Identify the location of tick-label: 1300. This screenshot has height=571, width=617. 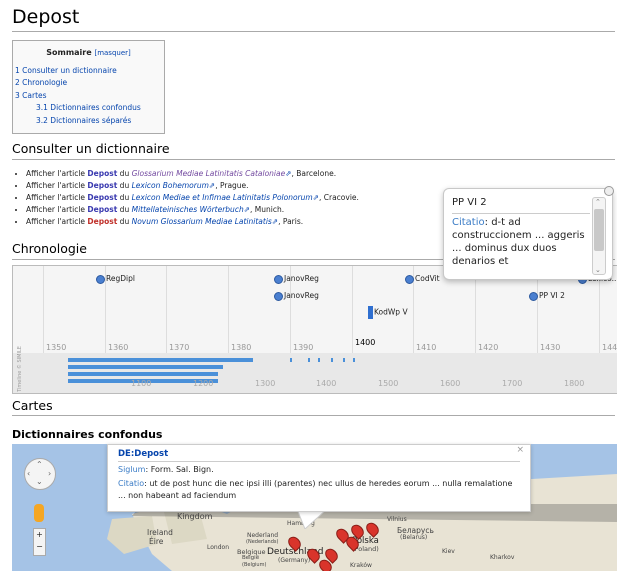
(265, 383).